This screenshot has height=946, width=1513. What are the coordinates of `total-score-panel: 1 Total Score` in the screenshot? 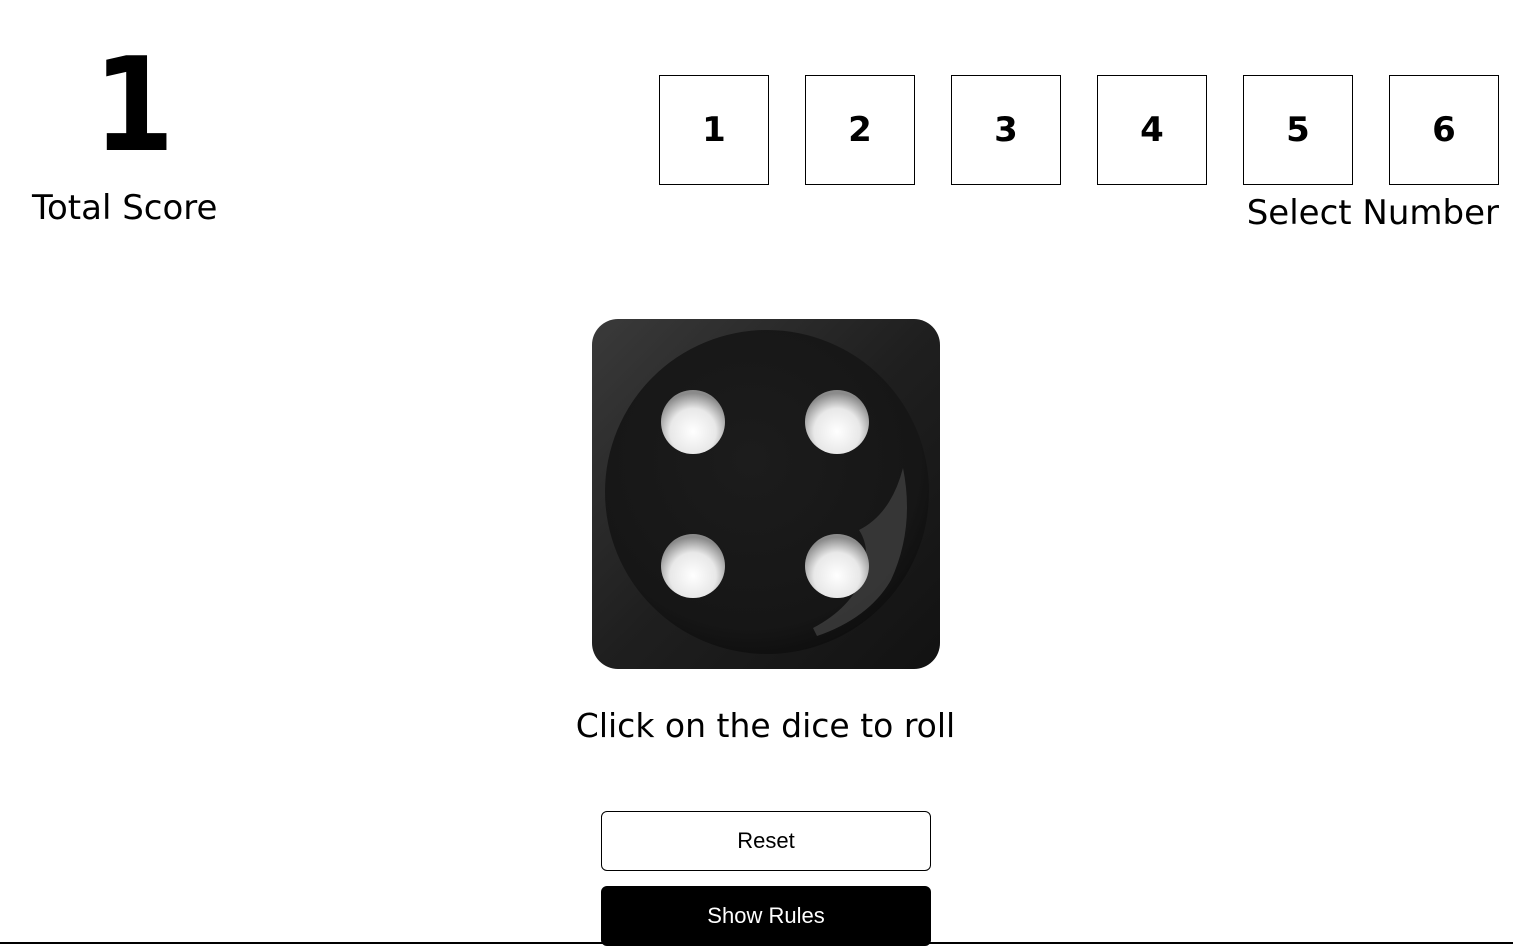 It's located at (132, 129).